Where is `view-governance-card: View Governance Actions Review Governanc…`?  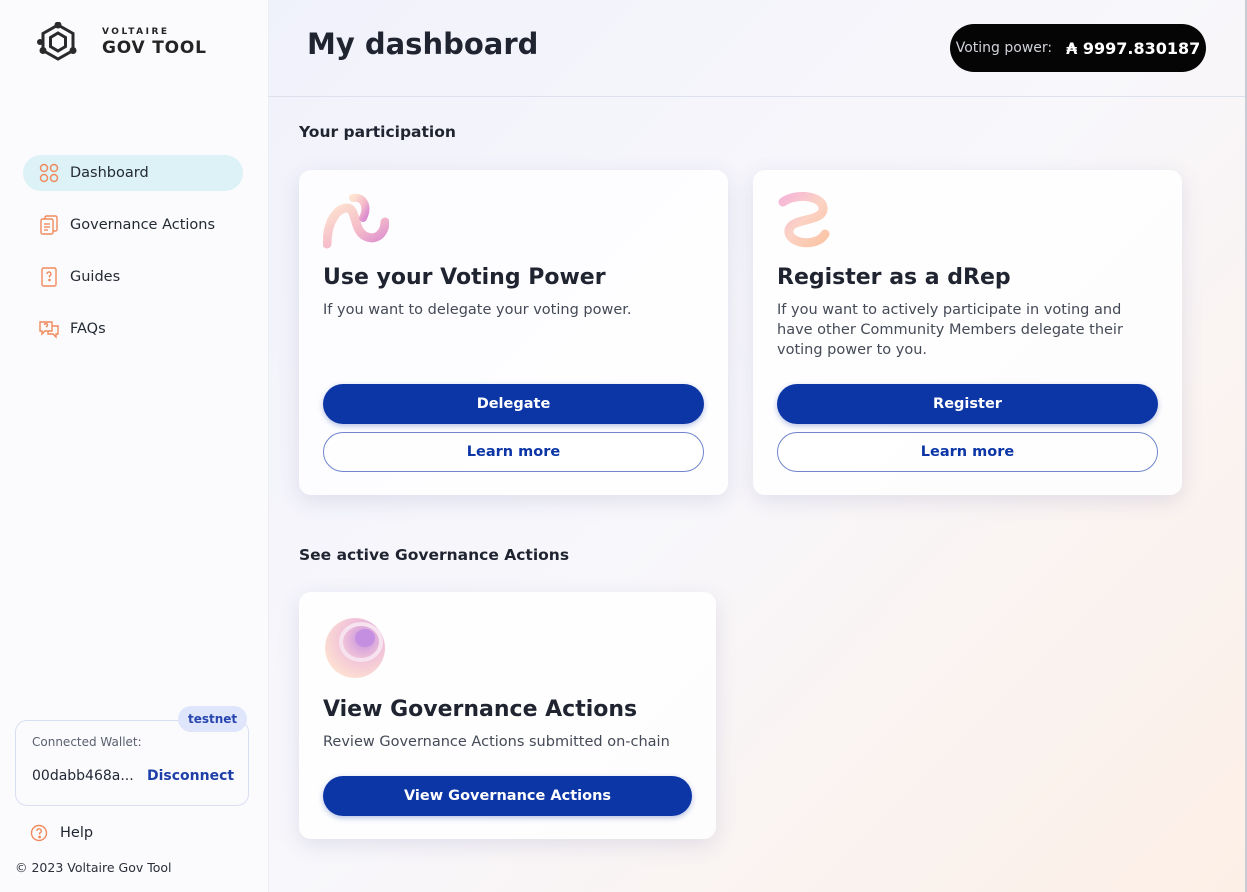
view-governance-card: View Governance Actions Review Governanc… is located at coordinates (507, 715).